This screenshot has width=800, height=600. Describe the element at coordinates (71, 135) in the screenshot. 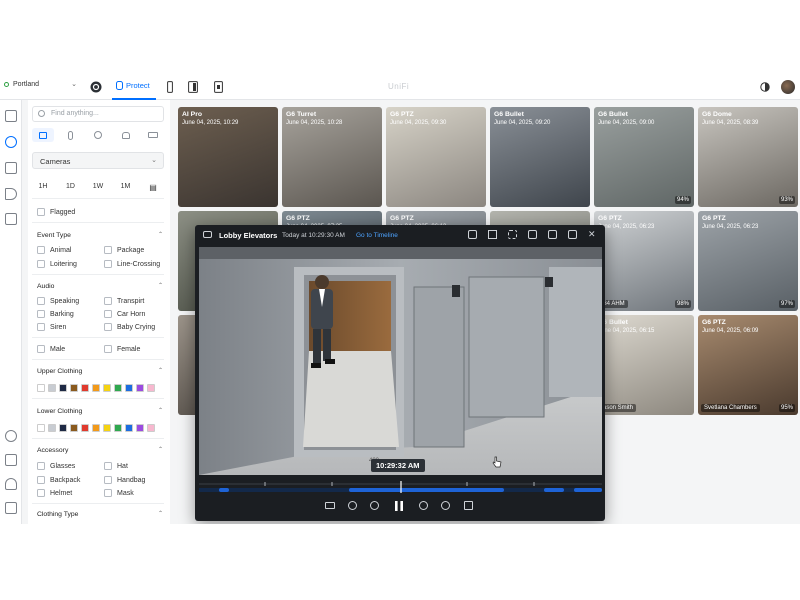

I see `tab-person` at that location.